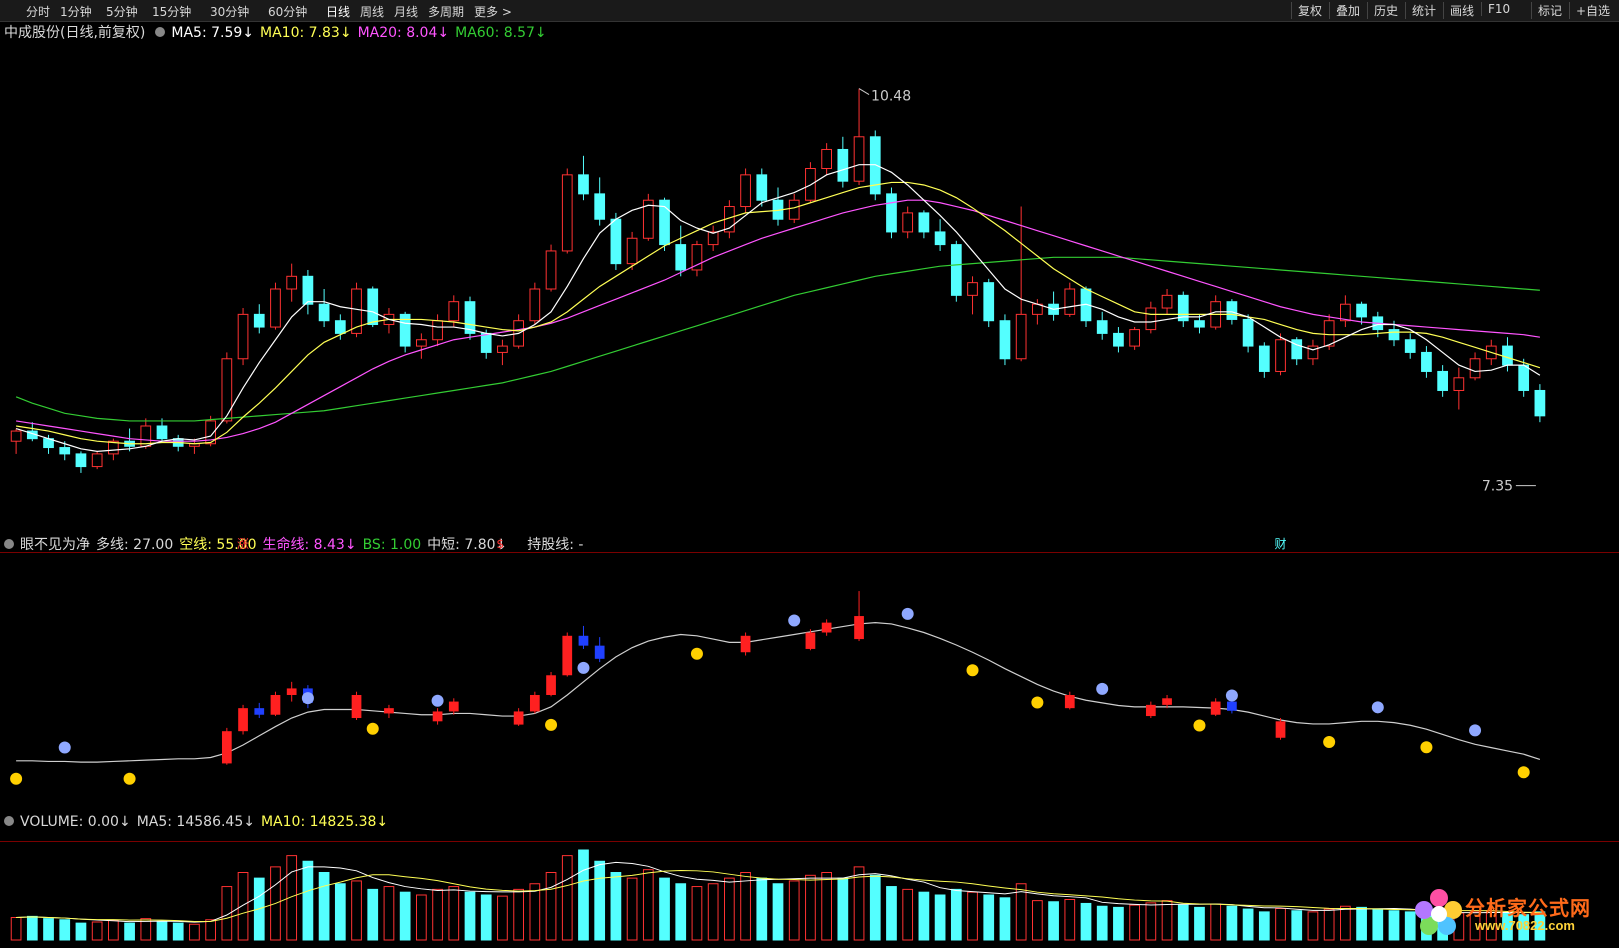 The width and height of the screenshot is (1619, 948). What do you see at coordinates (1281, 544) in the screenshot?
I see `event-marker: 财` at bounding box center [1281, 544].